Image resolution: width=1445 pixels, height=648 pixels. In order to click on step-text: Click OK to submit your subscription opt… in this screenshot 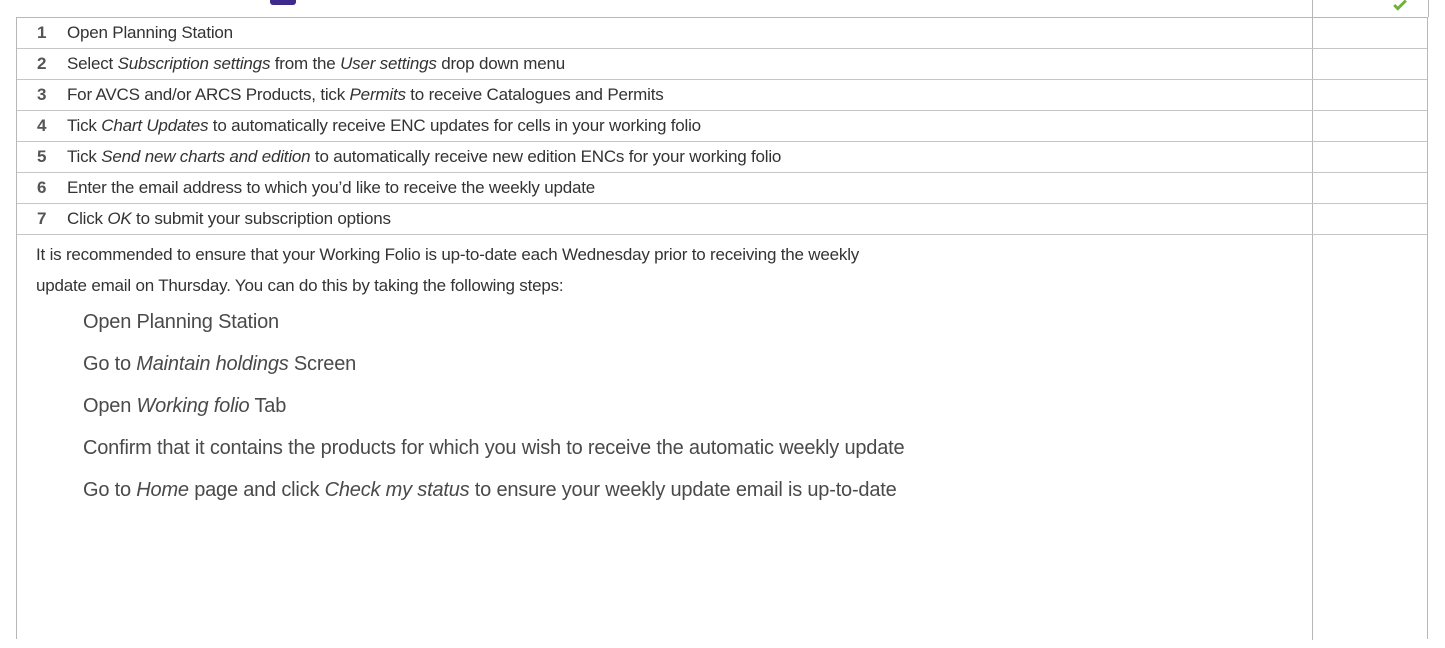, I will do `click(229, 219)`.